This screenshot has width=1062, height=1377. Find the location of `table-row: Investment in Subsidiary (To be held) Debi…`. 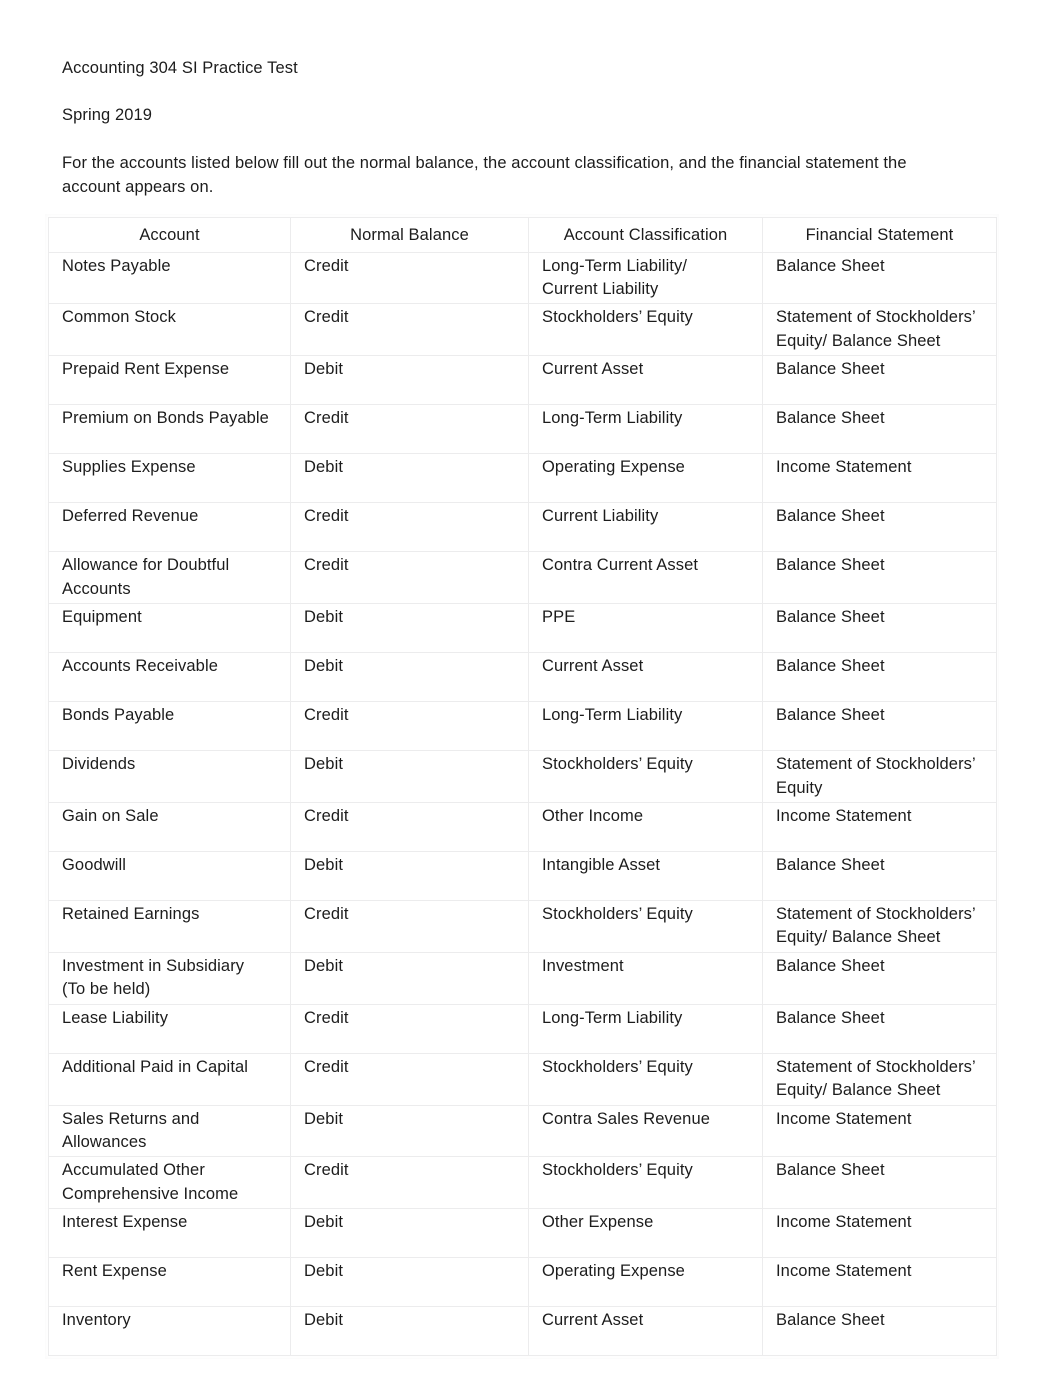

table-row: Investment in Subsidiary (To be held) Debi… is located at coordinates (522, 978).